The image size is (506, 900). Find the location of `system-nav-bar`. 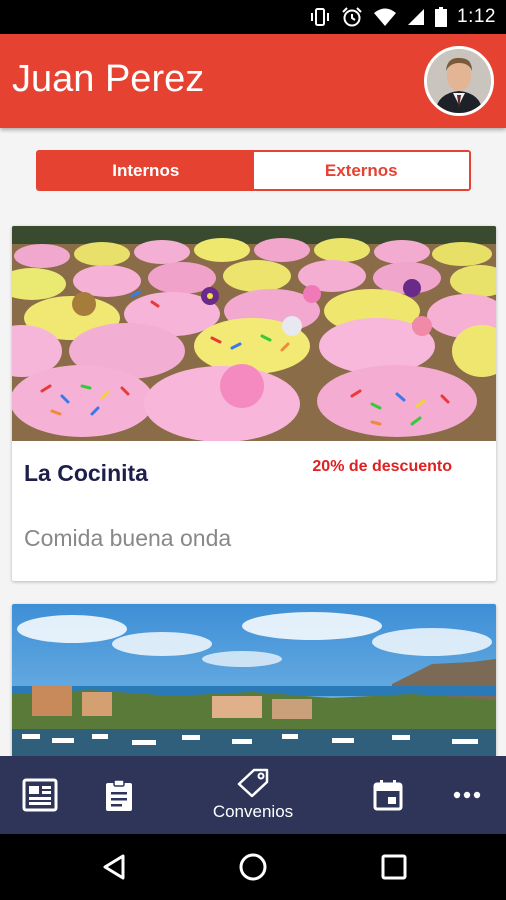

system-nav-bar is located at coordinates (253, 867).